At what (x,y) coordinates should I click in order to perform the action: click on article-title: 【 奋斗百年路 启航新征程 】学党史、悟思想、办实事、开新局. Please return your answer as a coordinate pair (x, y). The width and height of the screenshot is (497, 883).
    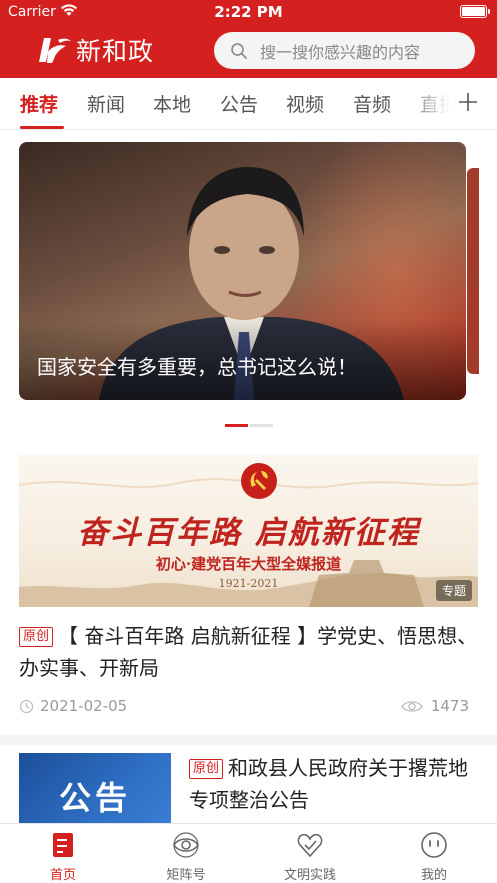
    Looking at the image, I should click on (248, 652).